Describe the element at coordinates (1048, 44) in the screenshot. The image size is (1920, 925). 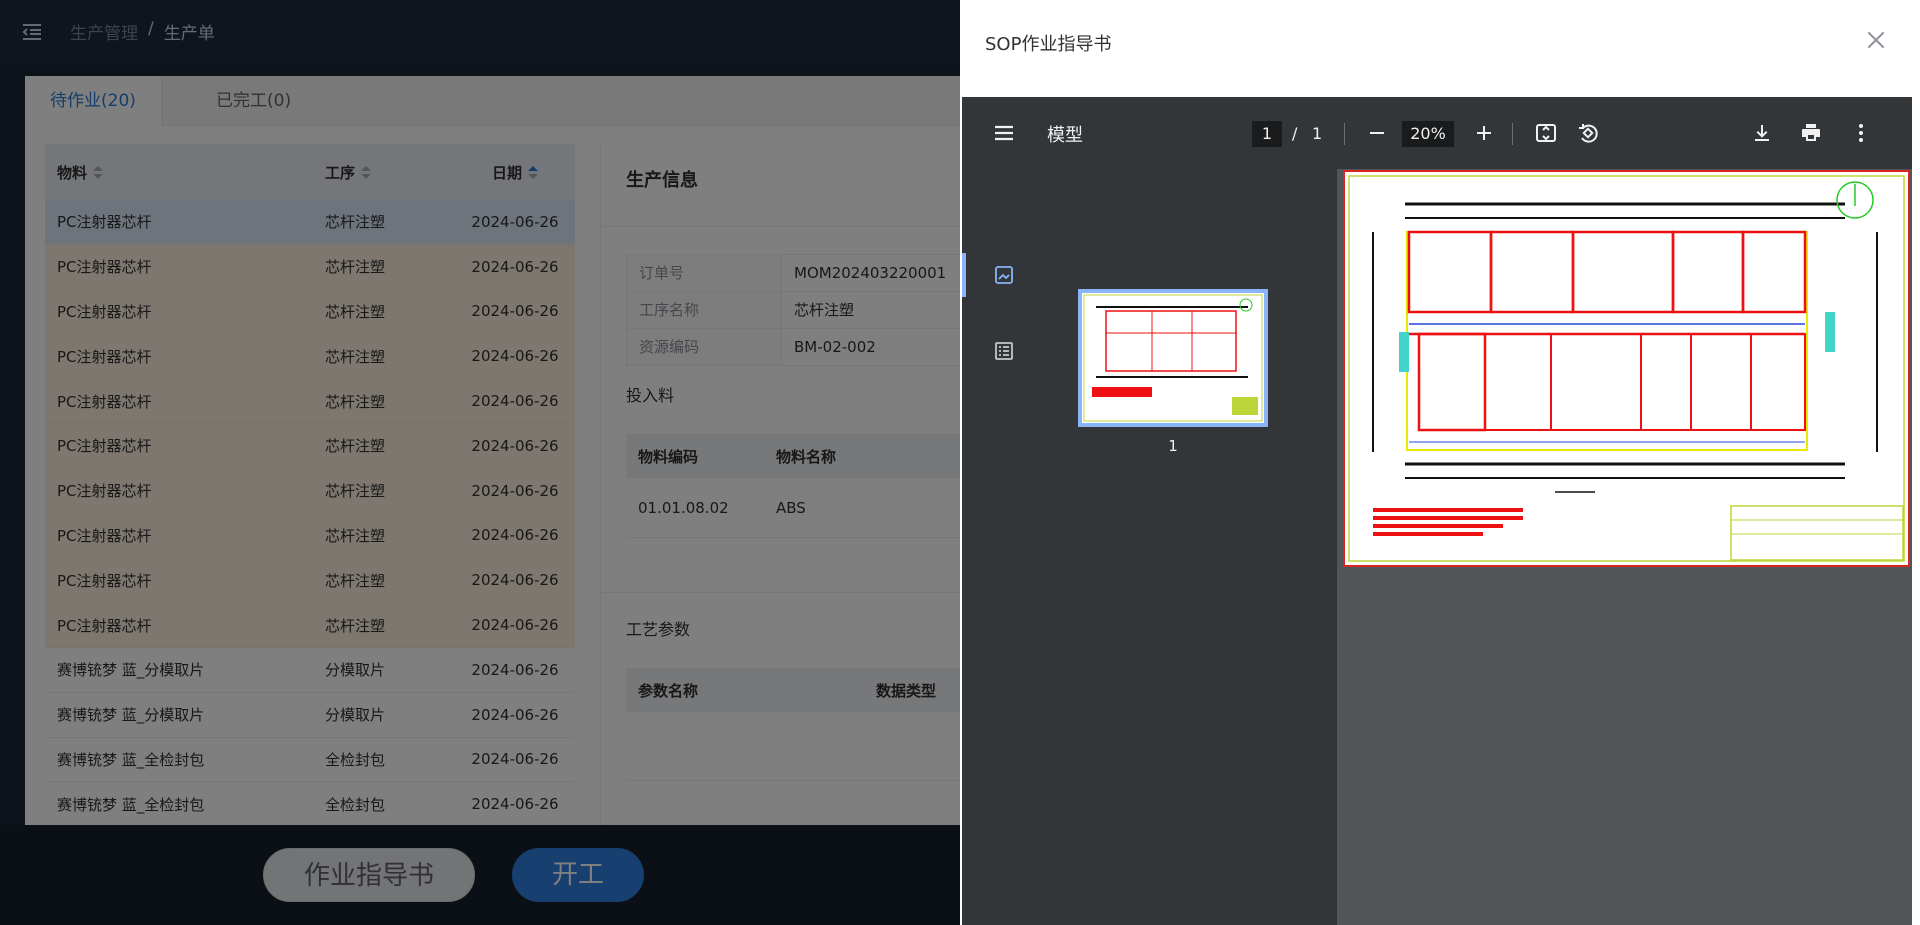
I see `drawer-title: SOP作业指导书` at that location.